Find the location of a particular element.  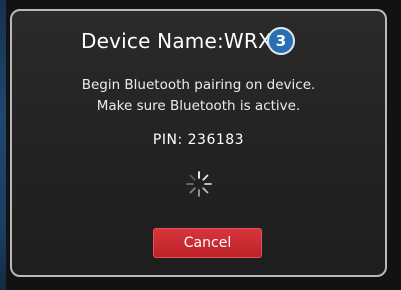

dialog-header: Device Name:WRX 3 is located at coordinates (198, 43).